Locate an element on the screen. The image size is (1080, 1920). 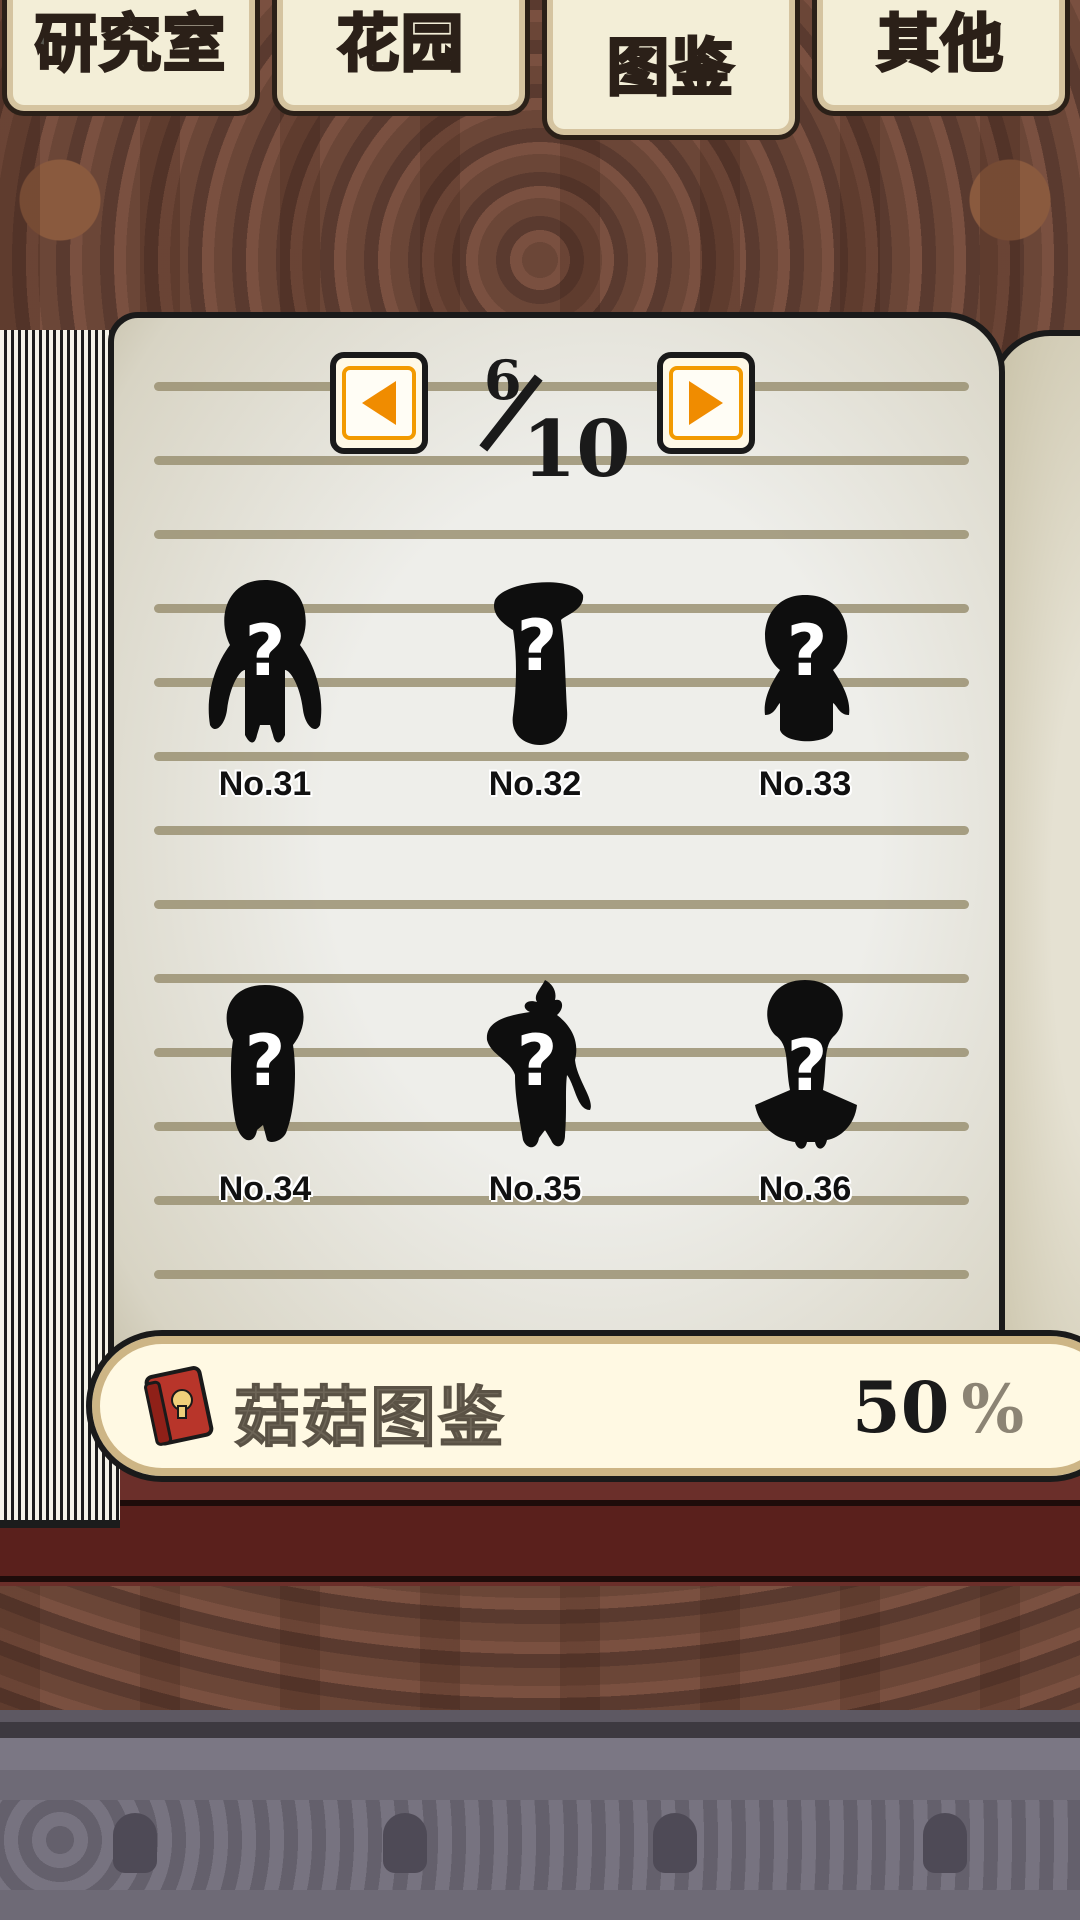
tab-lab: 研究室 is located at coordinates (131, 58).